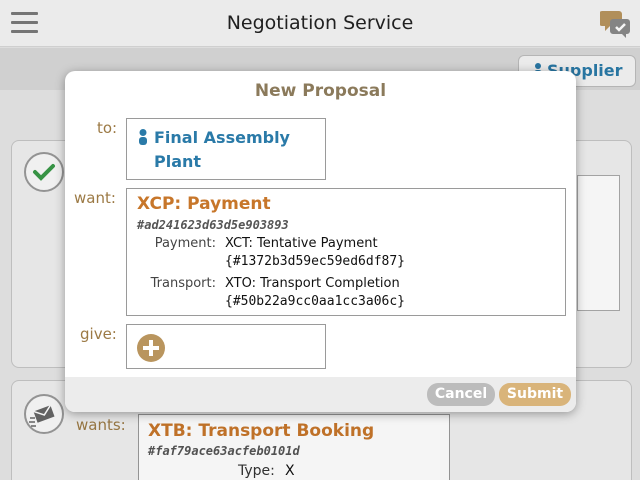  I want to click on submit-button: Submit, so click(535, 394).